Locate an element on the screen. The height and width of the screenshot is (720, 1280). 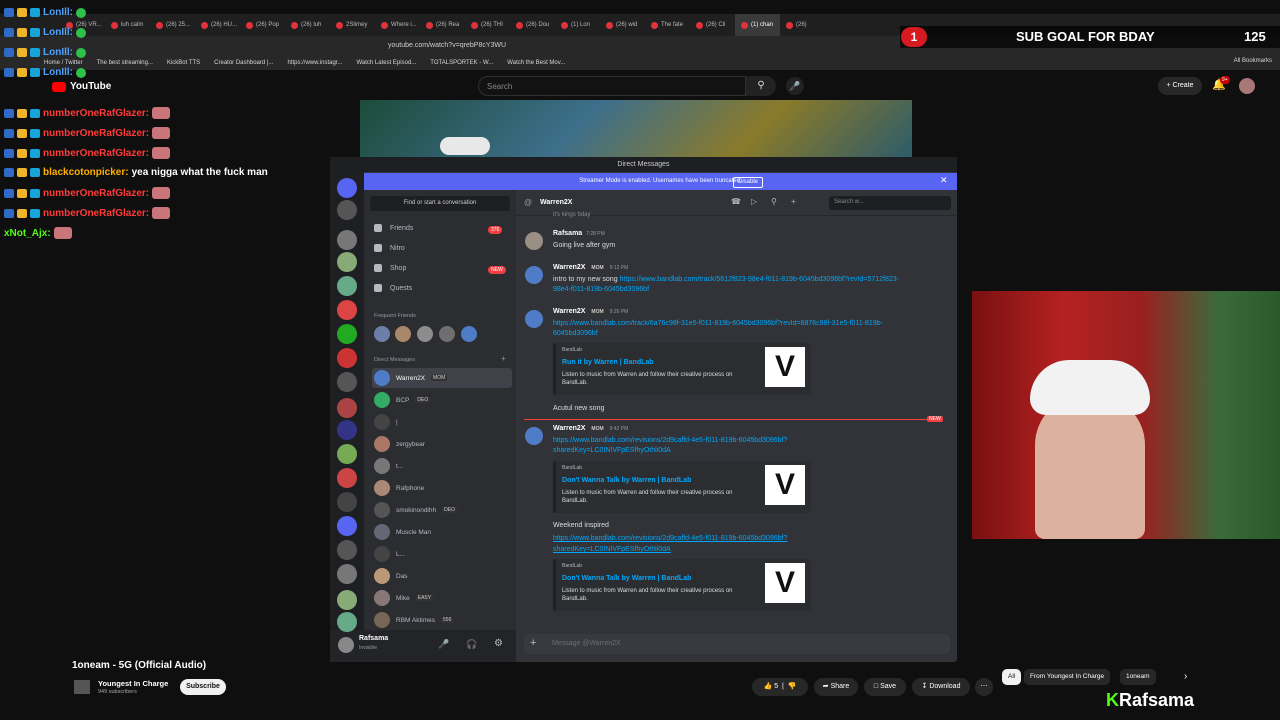
browser-tab: luh calm is located at coordinates (127, 25).